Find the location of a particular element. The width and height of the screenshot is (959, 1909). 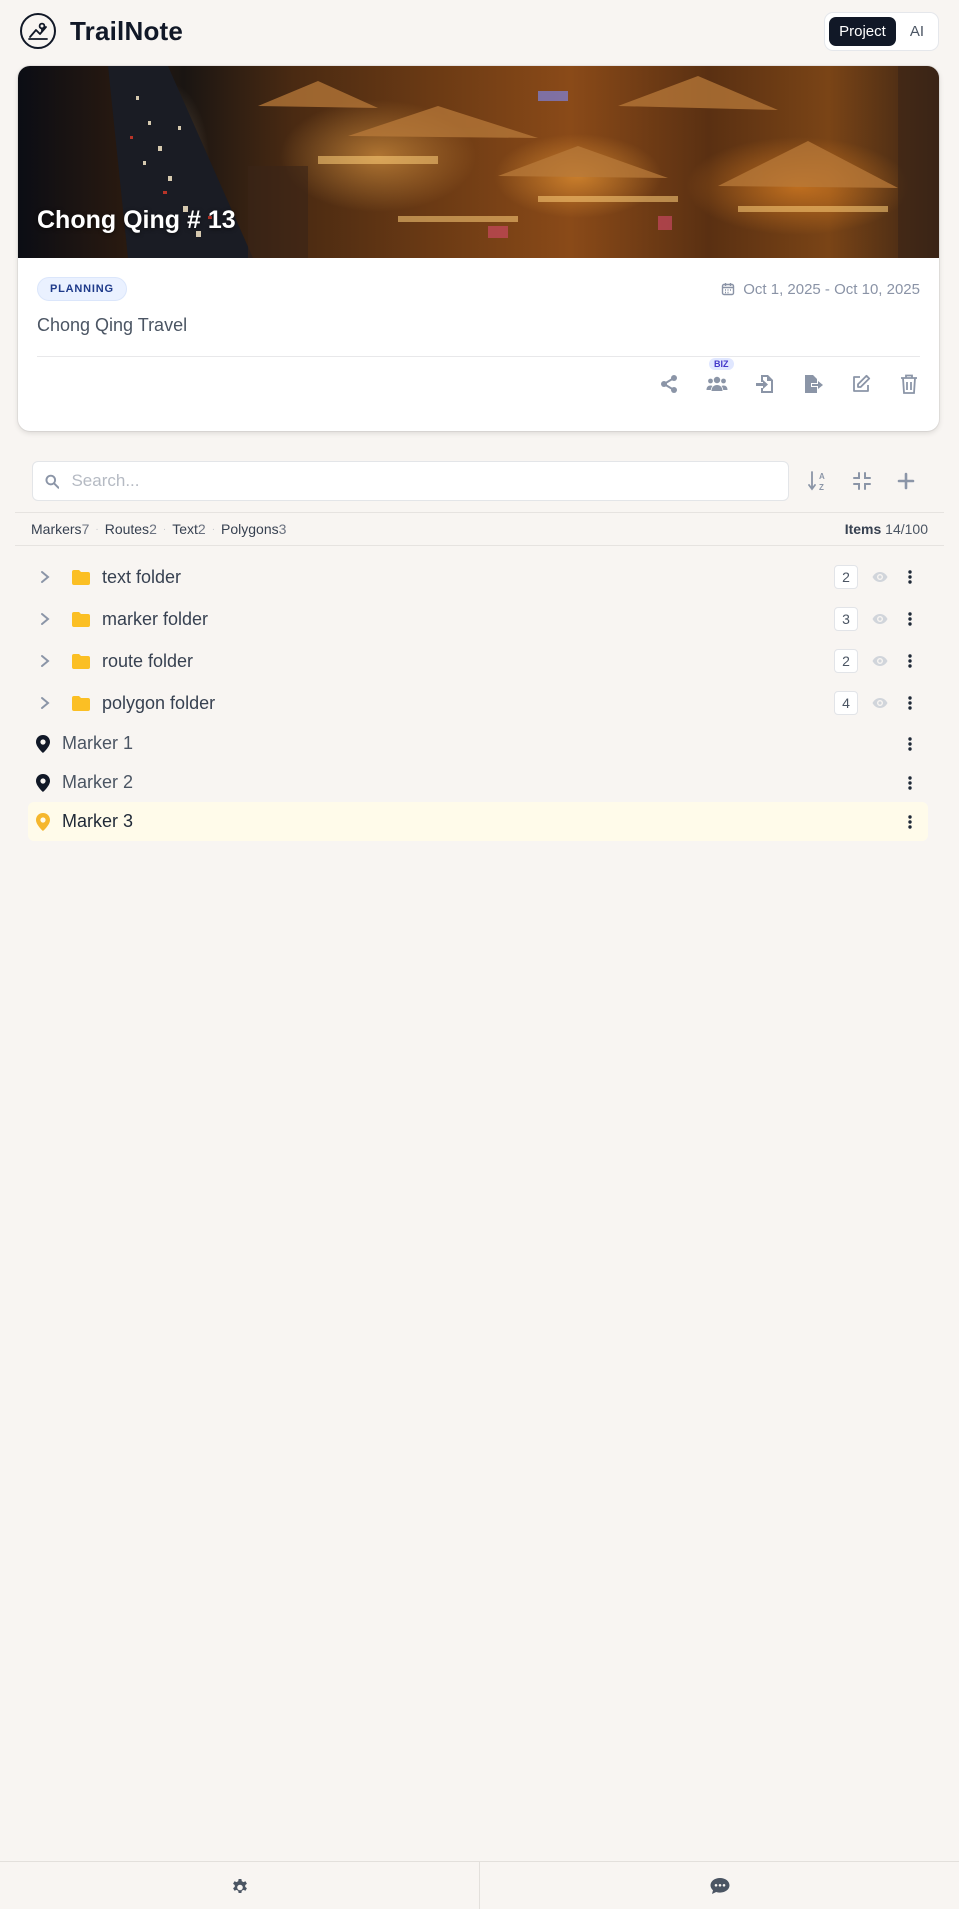

project-meta: PLANNING Oct 1, 2025 - Oct 10, 2025 is located at coordinates (478, 289).